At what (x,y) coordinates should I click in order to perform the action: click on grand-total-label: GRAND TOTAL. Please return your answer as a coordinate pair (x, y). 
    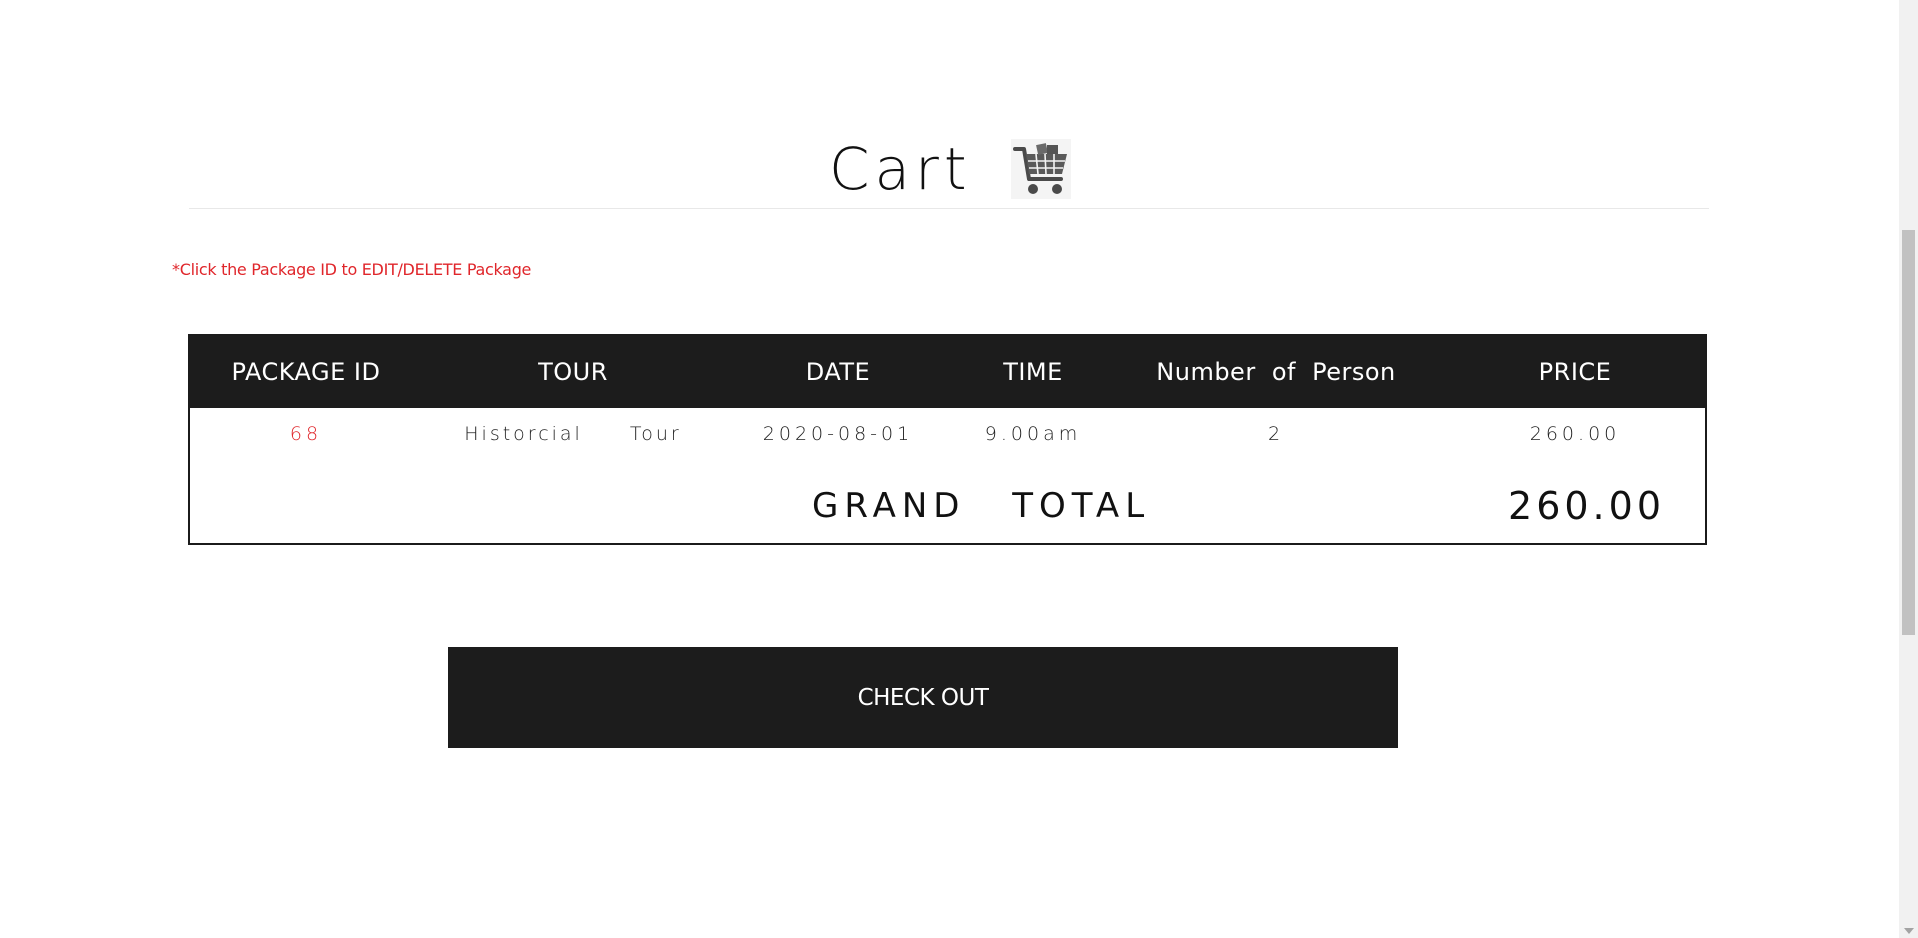
    Looking at the image, I should click on (981, 506).